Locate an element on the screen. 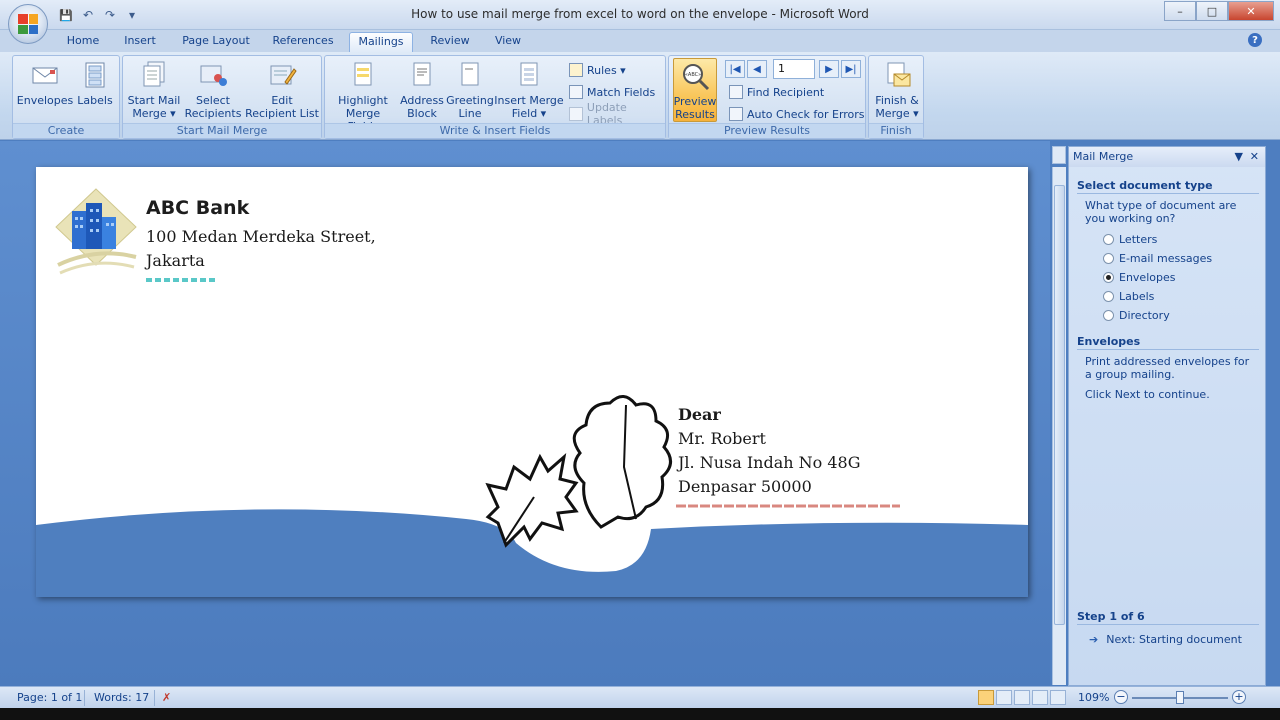 This screenshot has height=720, width=1280. group-finish: Finish & Merge ▾ Finish is located at coordinates (896, 97).